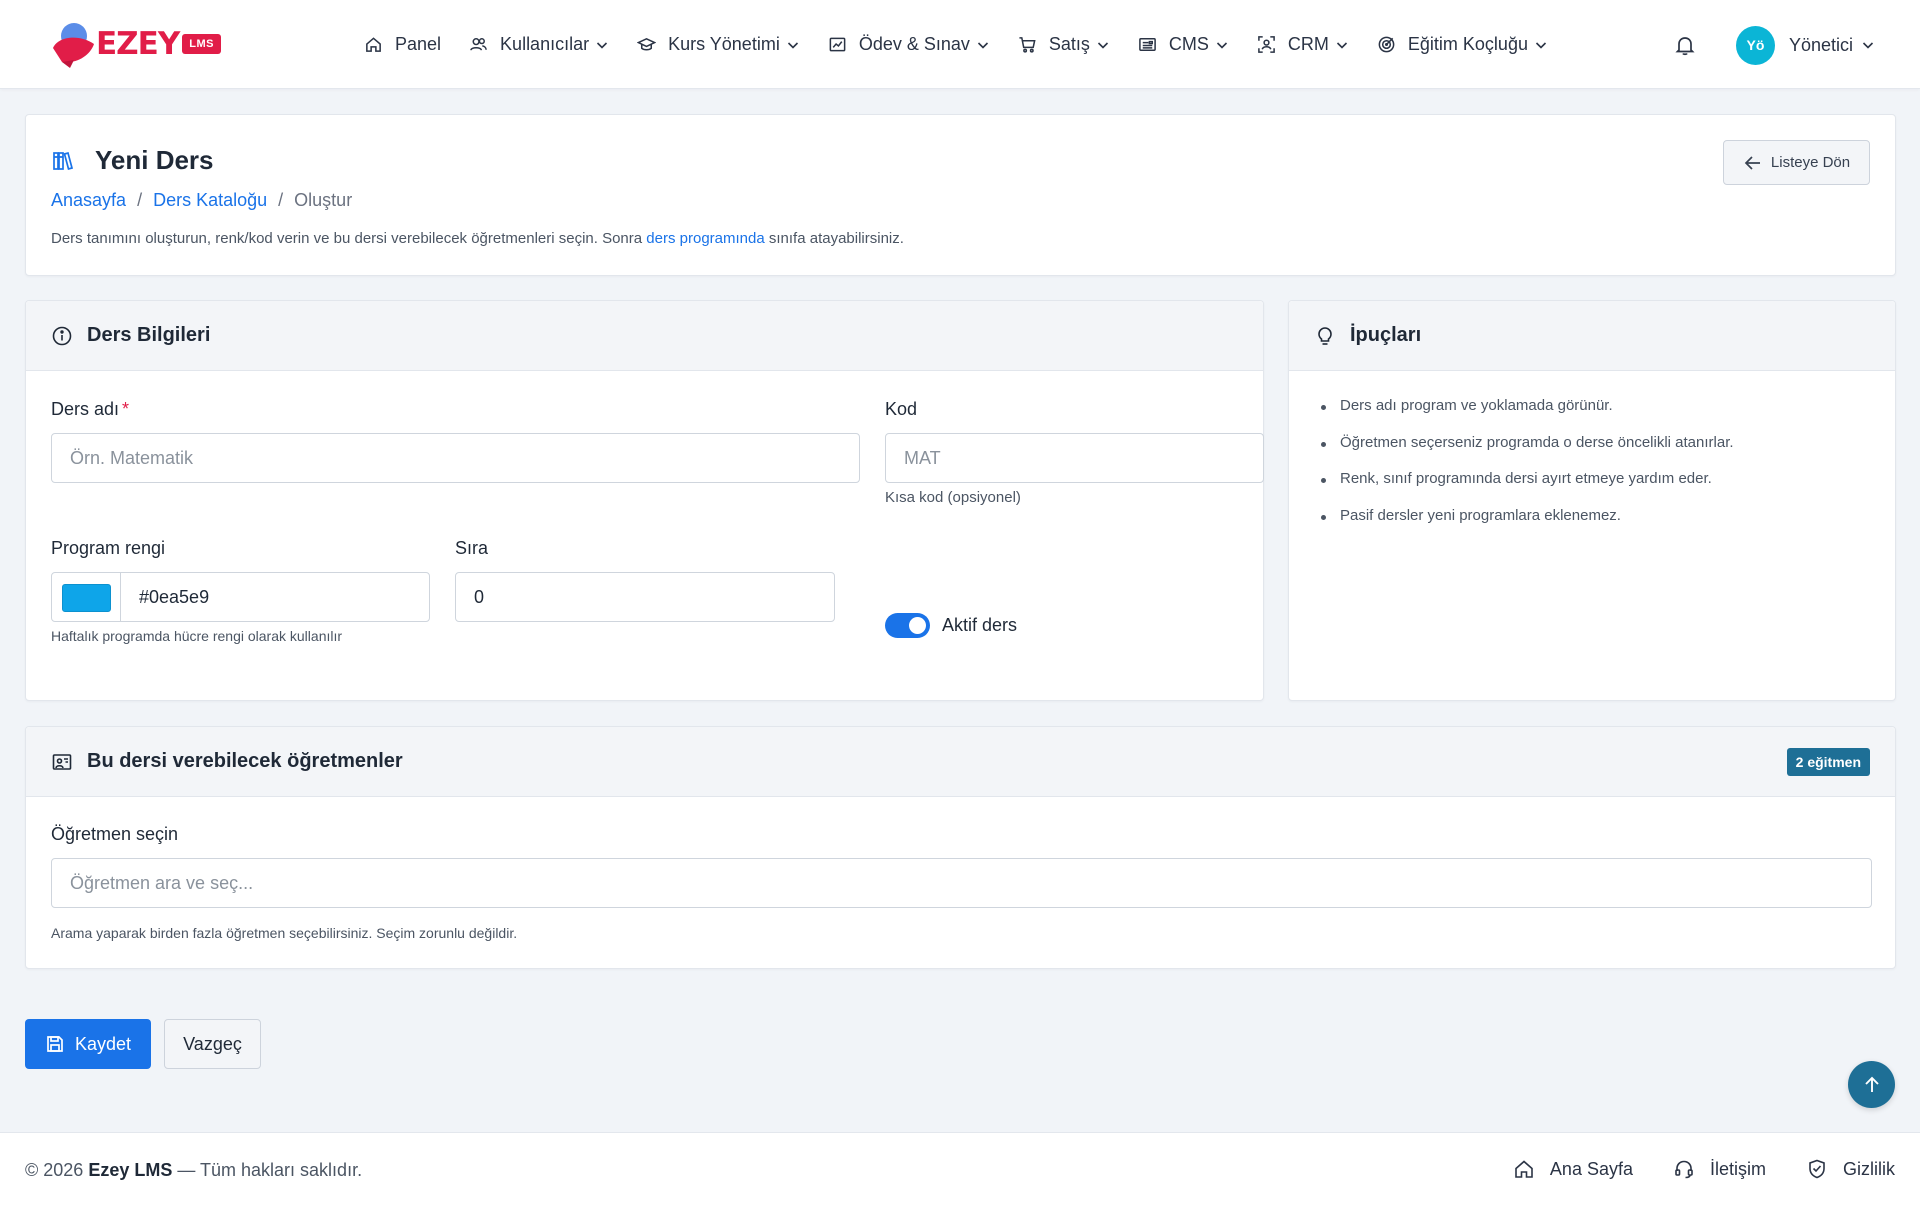  What do you see at coordinates (85, 409) in the screenshot?
I see `lesson-name-label-text: Ders adı` at bounding box center [85, 409].